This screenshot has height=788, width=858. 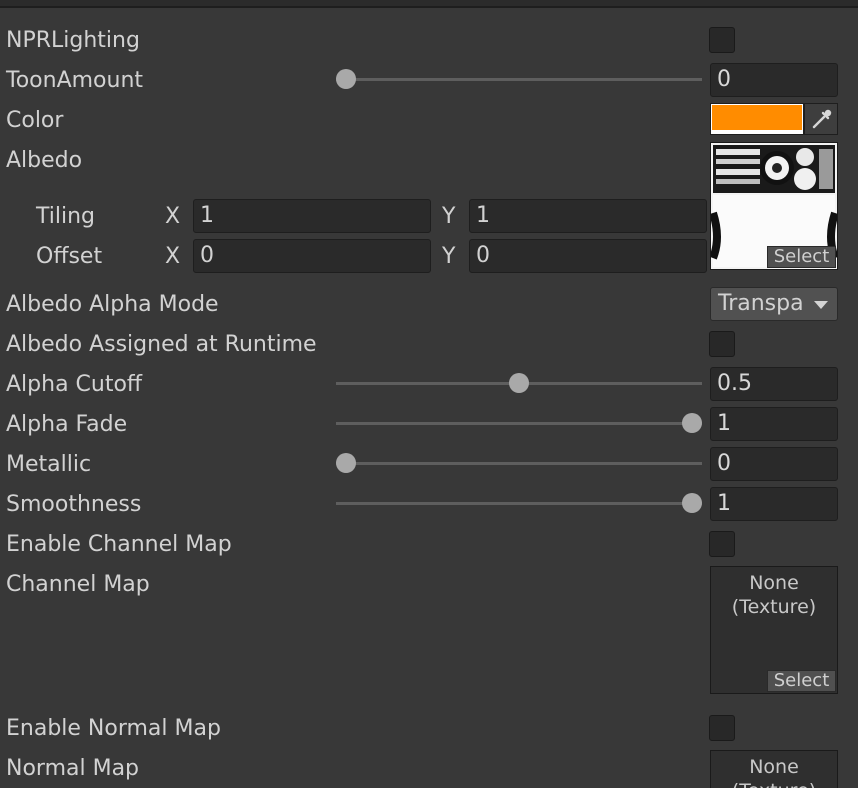 What do you see at coordinates (588, 256) in the screenshot?
I see `offset-y-field: 0` at bounding box center [588, 256].